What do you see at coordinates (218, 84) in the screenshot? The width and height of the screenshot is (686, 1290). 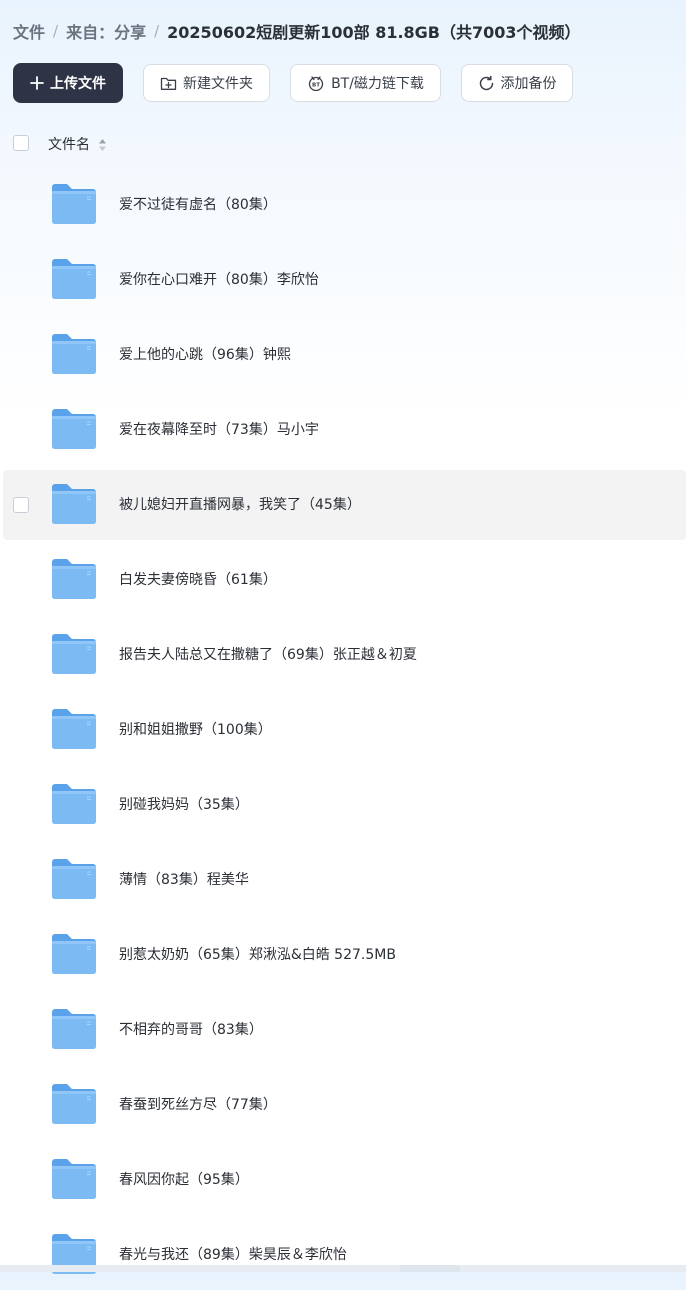 I see `new-folder-label: 新建文件夹` at bounding box center [218, 84].